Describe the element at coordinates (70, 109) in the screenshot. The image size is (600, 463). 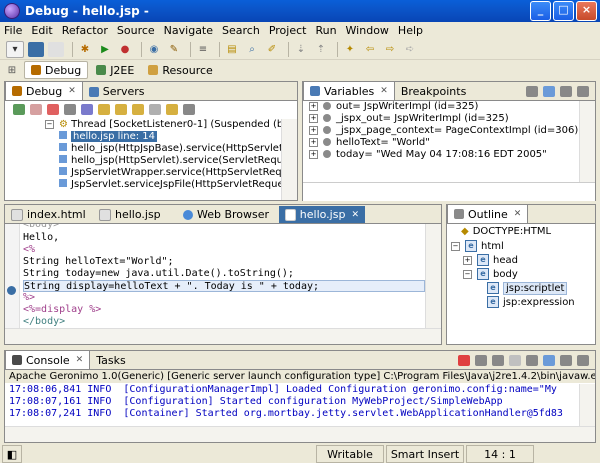
I see `disconnect-icon` at that location.